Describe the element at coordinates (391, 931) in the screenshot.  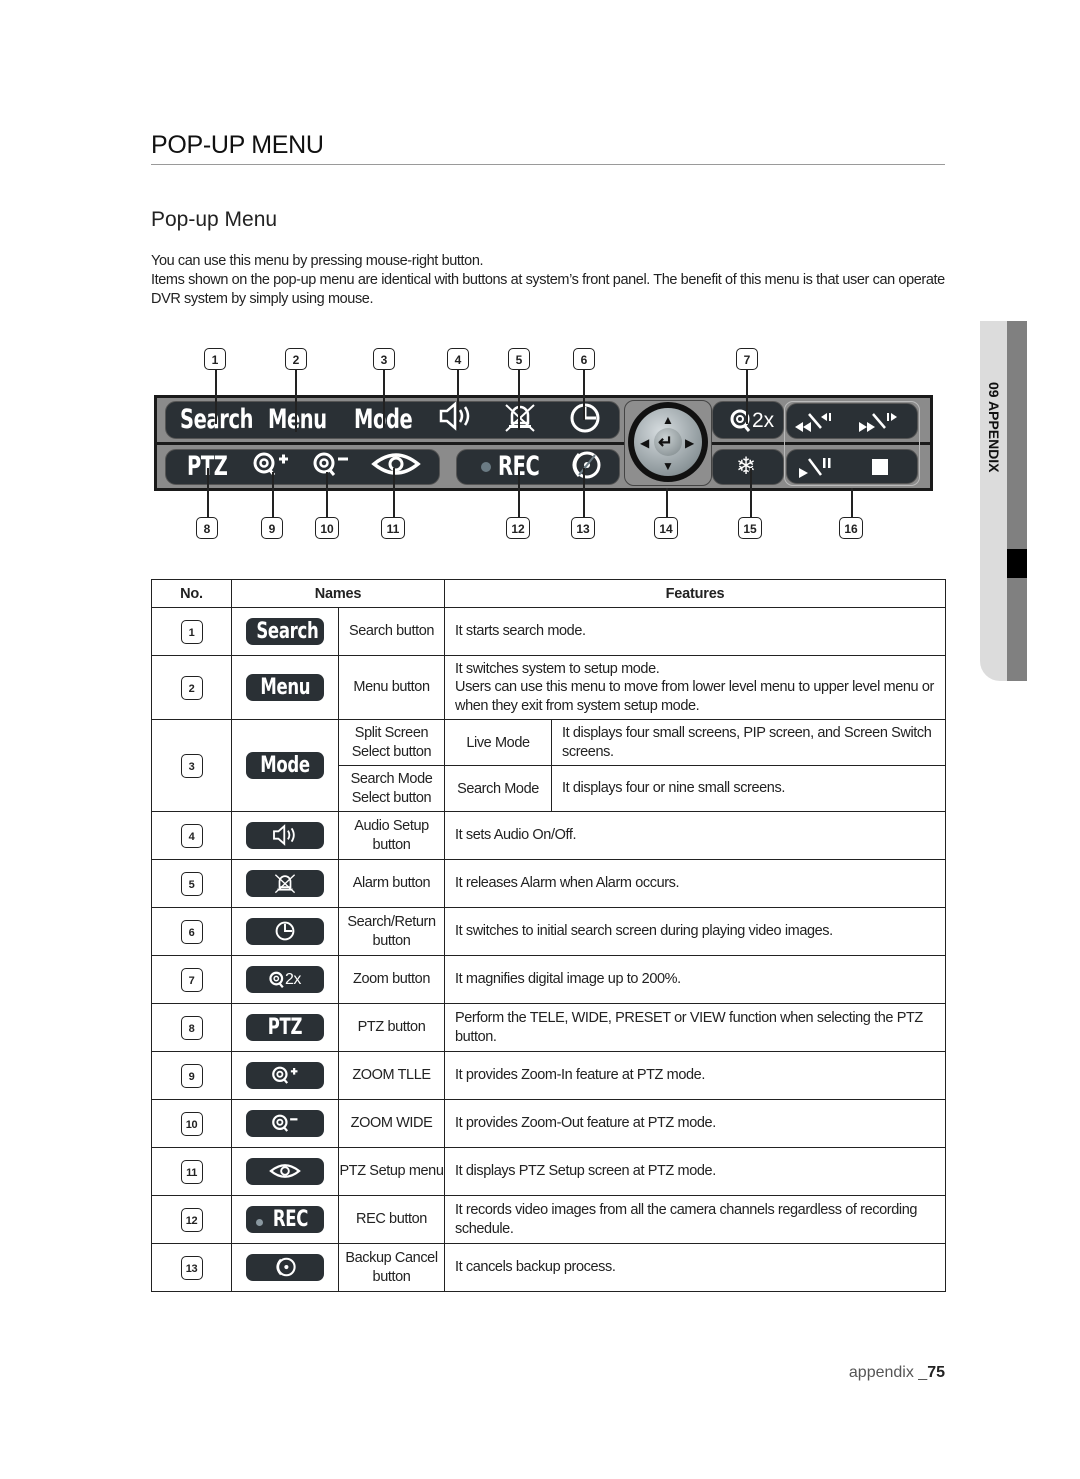
I see `row-name: Search/Return button` at that location.